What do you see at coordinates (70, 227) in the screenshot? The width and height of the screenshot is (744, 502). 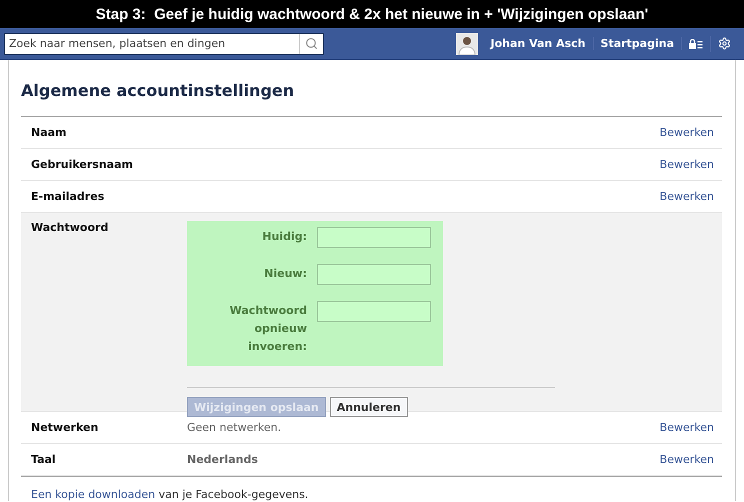 I see `setting-label: Wachtwoord` at bounding box center [70, 227].